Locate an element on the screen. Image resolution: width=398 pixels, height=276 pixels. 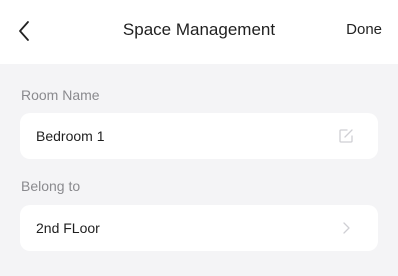
chevron-left-icon is located at coordinates (24, 31).